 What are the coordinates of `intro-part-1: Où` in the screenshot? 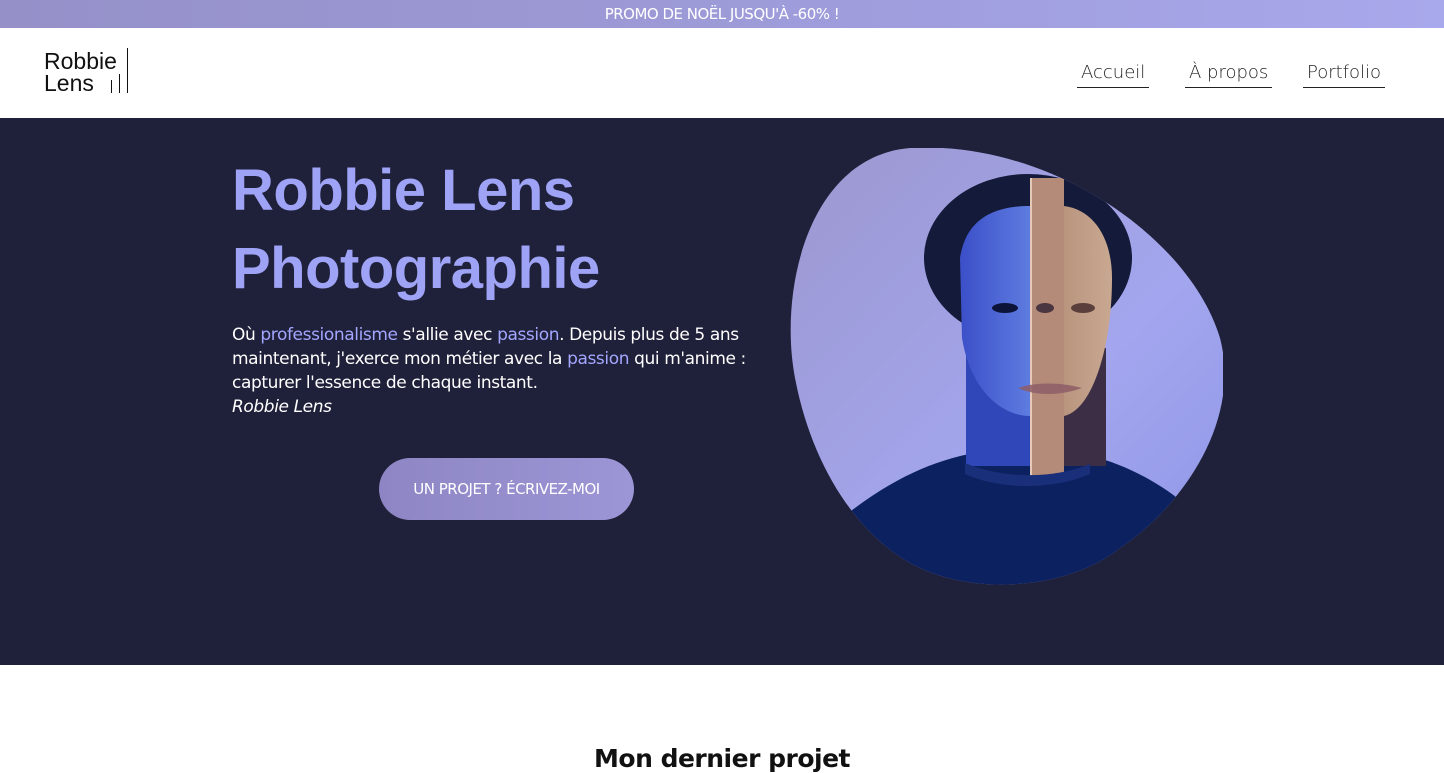 It's located at (246, 335).